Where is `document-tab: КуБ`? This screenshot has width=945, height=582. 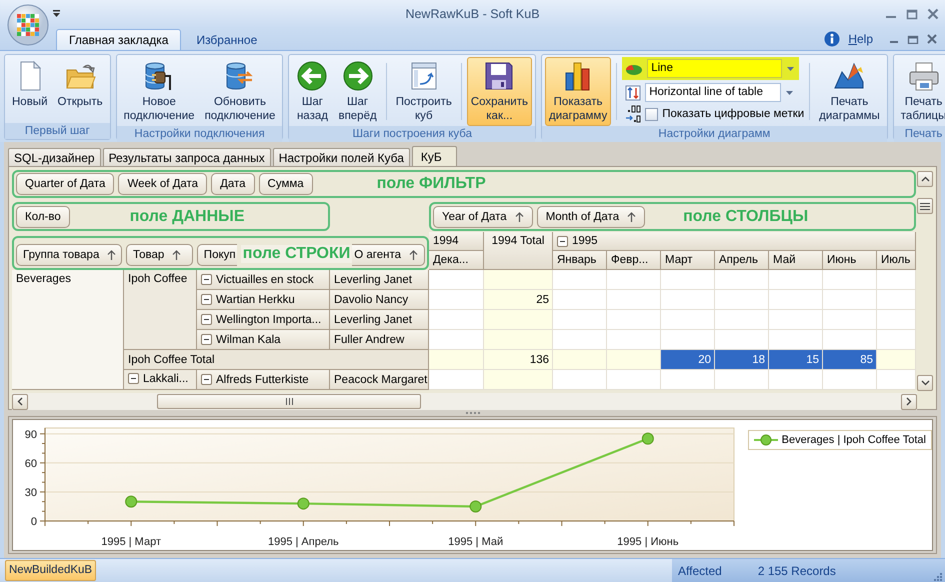 document-tab: КуБ is located at coordinates (434, 156).